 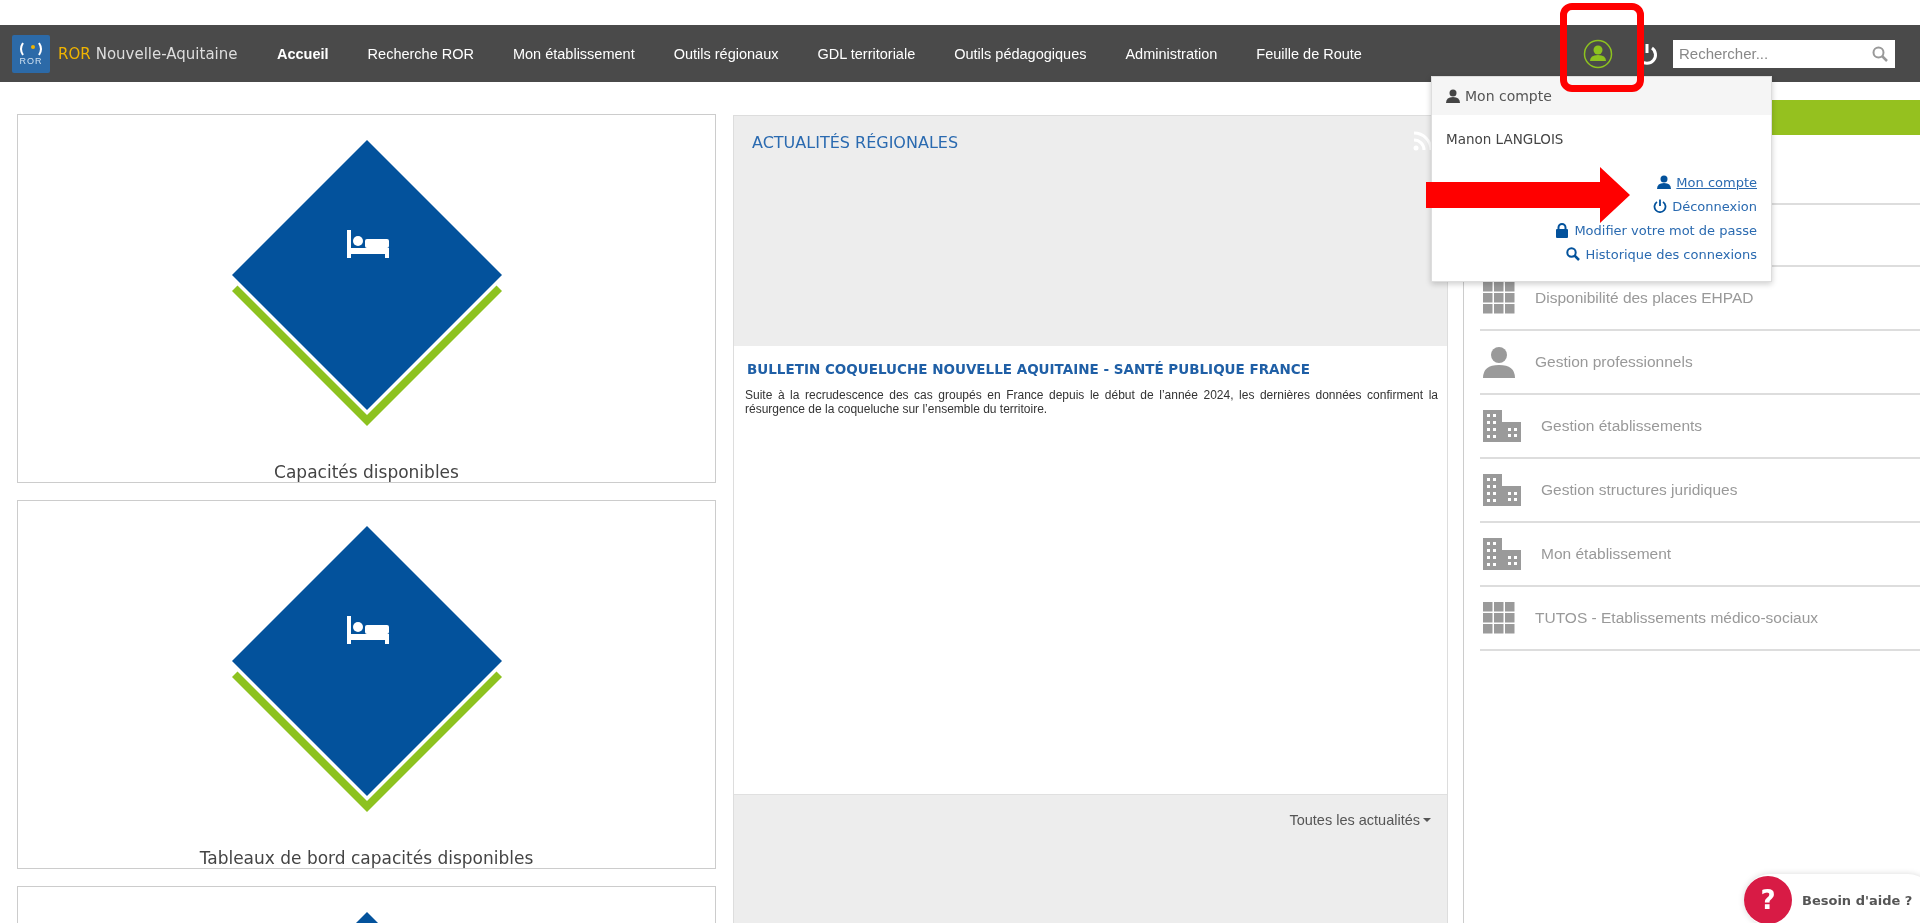 What do you see at coordinates (366, 684) in the screenshot?
I see `dashboard-tile: Tableaux de bord capacités disponibles` at bounding box center [366, 684].